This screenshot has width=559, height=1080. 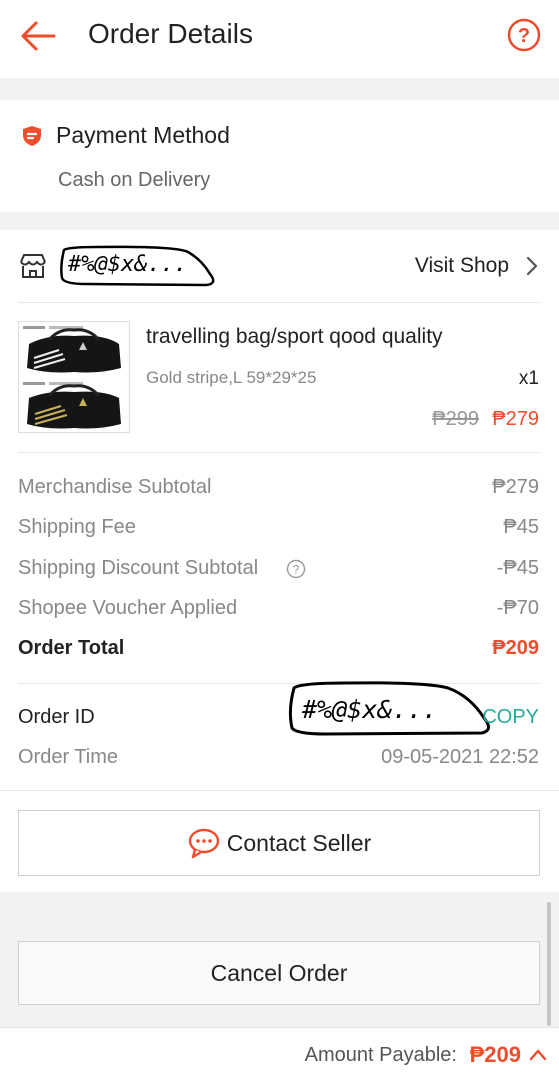 What do you see at coordinates (71, 648) in the screenshot?
I see `order-total-label: Order Total` at bounding box center [71, 648].